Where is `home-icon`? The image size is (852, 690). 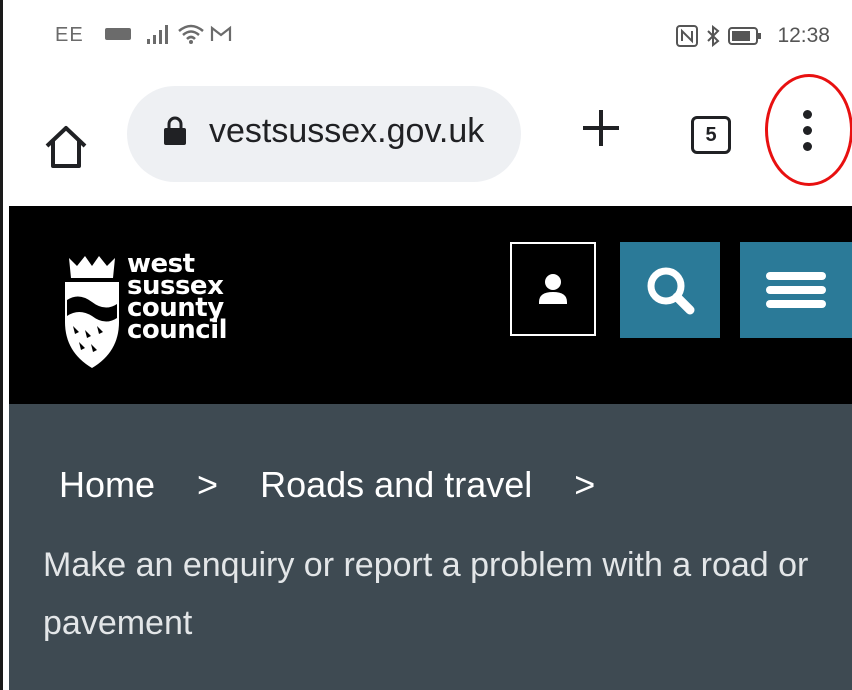 home-icon is located at coordinates (66, 147).